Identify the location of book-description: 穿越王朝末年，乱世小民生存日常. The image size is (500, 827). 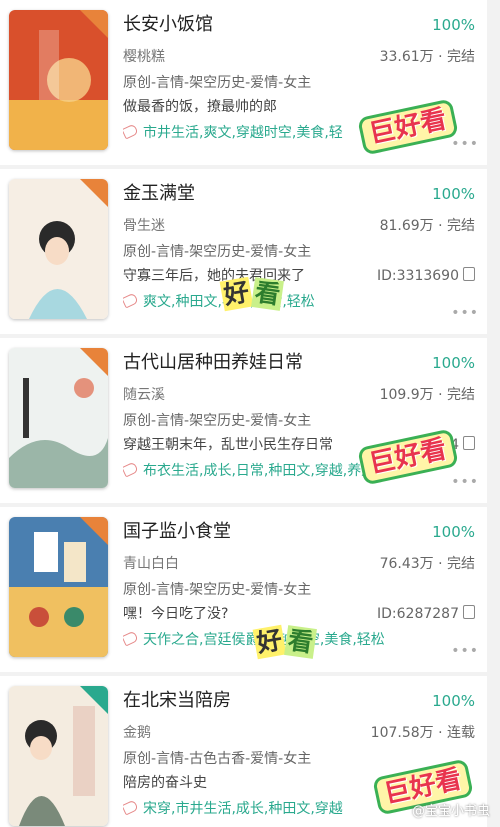
(228, 445).